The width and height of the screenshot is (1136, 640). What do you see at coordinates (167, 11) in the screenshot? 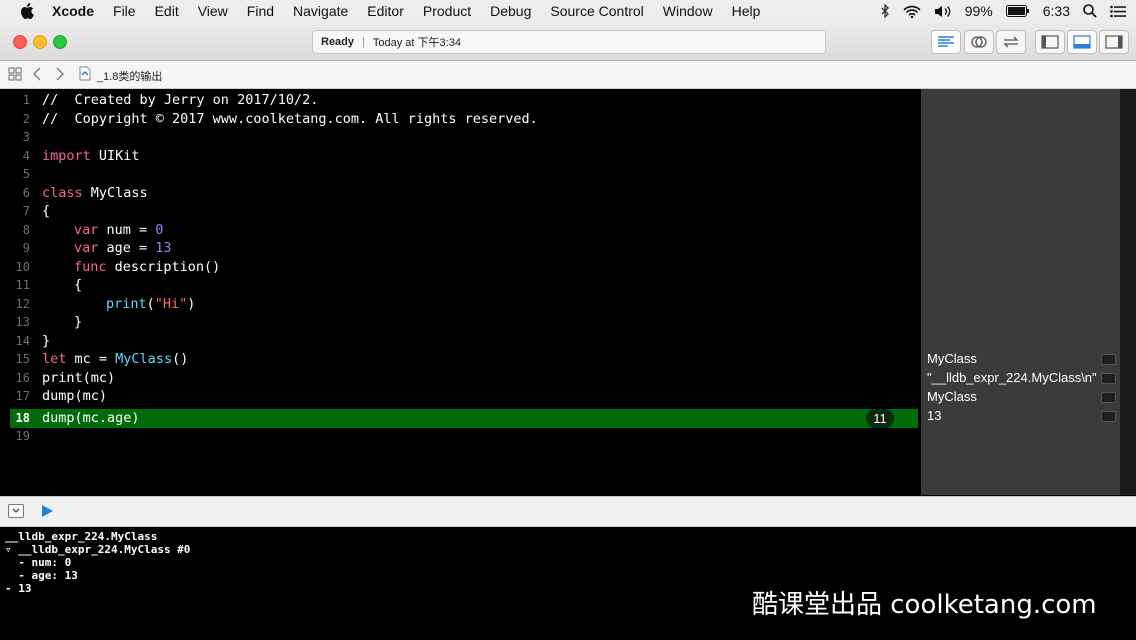
I see `menu-edit: Edit` at bounding box center [167, 11].